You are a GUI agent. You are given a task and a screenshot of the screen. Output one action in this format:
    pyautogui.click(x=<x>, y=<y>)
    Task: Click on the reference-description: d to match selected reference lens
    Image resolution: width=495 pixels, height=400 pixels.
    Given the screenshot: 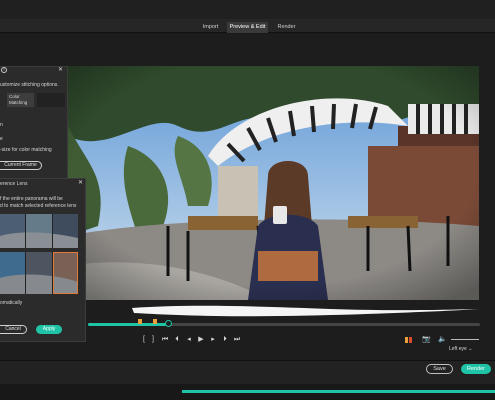 What is the action you would take?
    pyautogui.click(x=38, y=206)
    